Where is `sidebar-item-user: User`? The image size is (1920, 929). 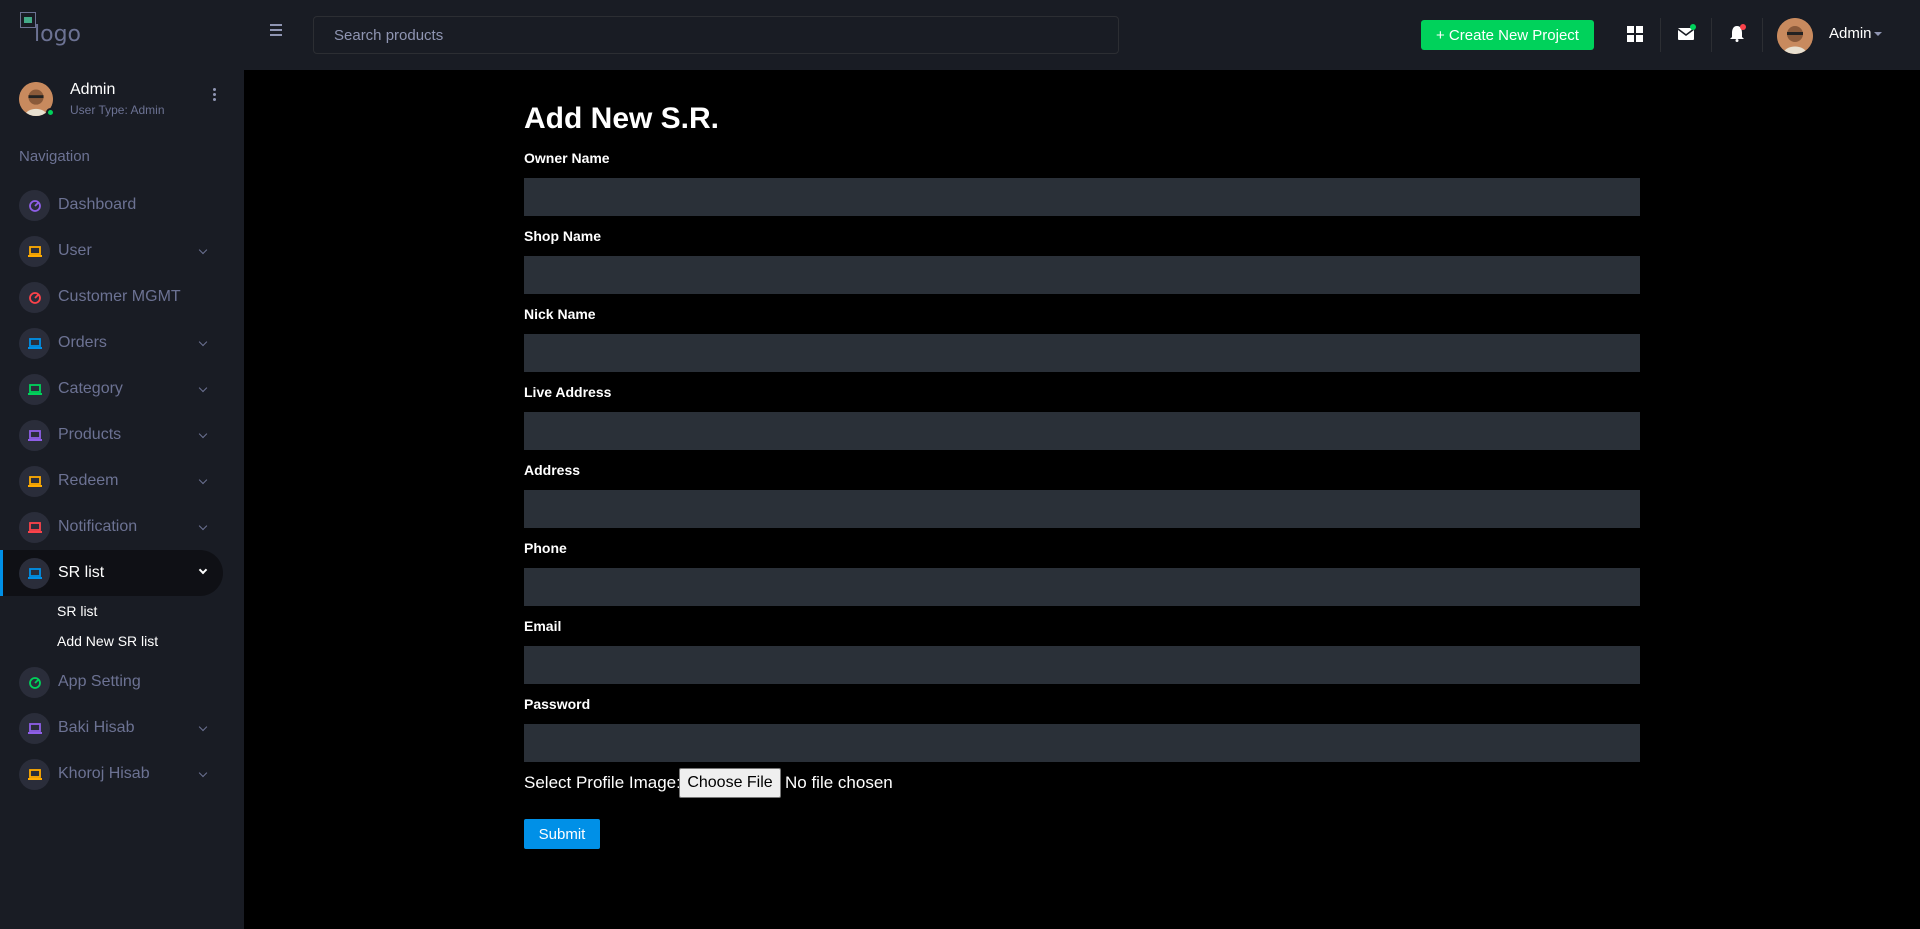
sidebar-item-user: User is located at coordinates (111, 251).